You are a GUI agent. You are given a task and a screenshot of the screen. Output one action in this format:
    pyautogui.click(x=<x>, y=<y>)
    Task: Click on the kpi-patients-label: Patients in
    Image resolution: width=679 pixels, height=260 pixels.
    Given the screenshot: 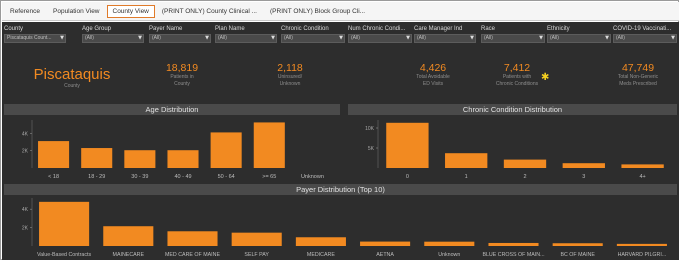 What is the action you would take?
    pyautogui.click(x=182, y=77)
    